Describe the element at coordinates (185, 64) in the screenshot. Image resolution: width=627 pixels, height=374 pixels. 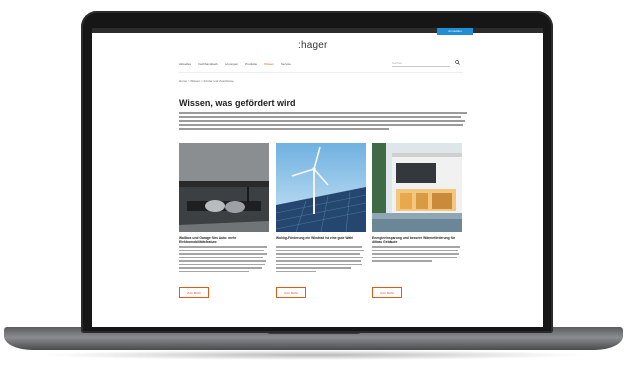
I see `nav-item-aktuelles: Aktuelles` at that location.